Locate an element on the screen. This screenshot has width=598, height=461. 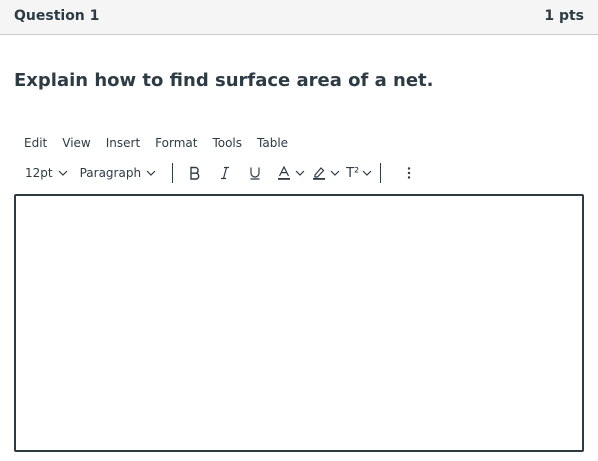
superscript-button: T² is located at coordinates (359, 173).